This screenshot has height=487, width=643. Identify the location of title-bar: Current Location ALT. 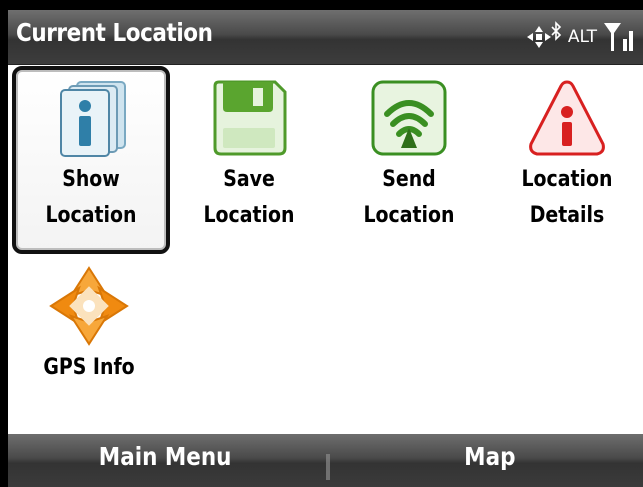
(325, 37).